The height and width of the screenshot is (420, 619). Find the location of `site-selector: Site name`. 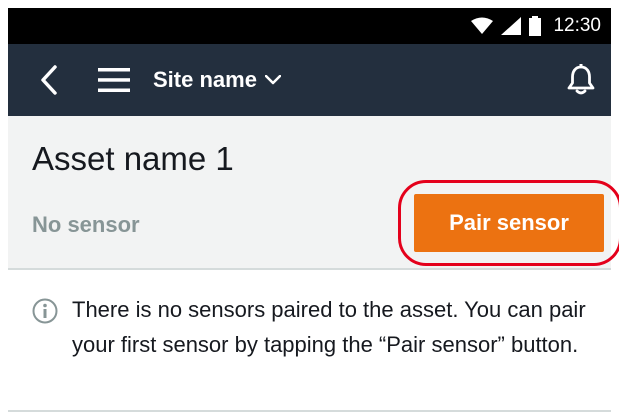

site-selector: Site name is located at coordinates (217, 80).